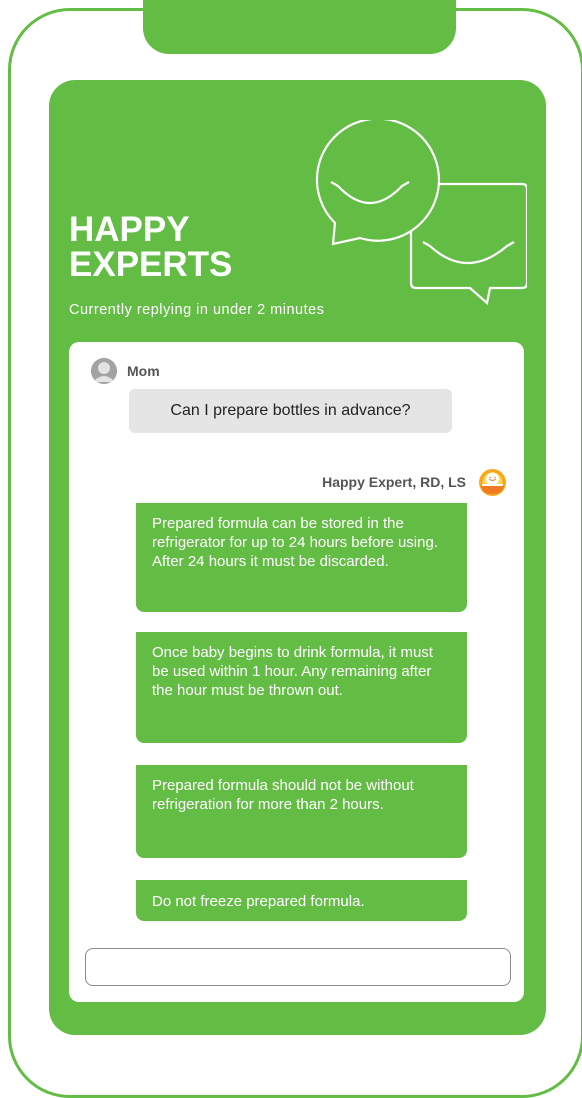 The width and height of the screenshot is (582, 1098). Describe the element at coordinates (151, 264) in the screenshot. I see `title-line-2: EXPERTS` at that location.